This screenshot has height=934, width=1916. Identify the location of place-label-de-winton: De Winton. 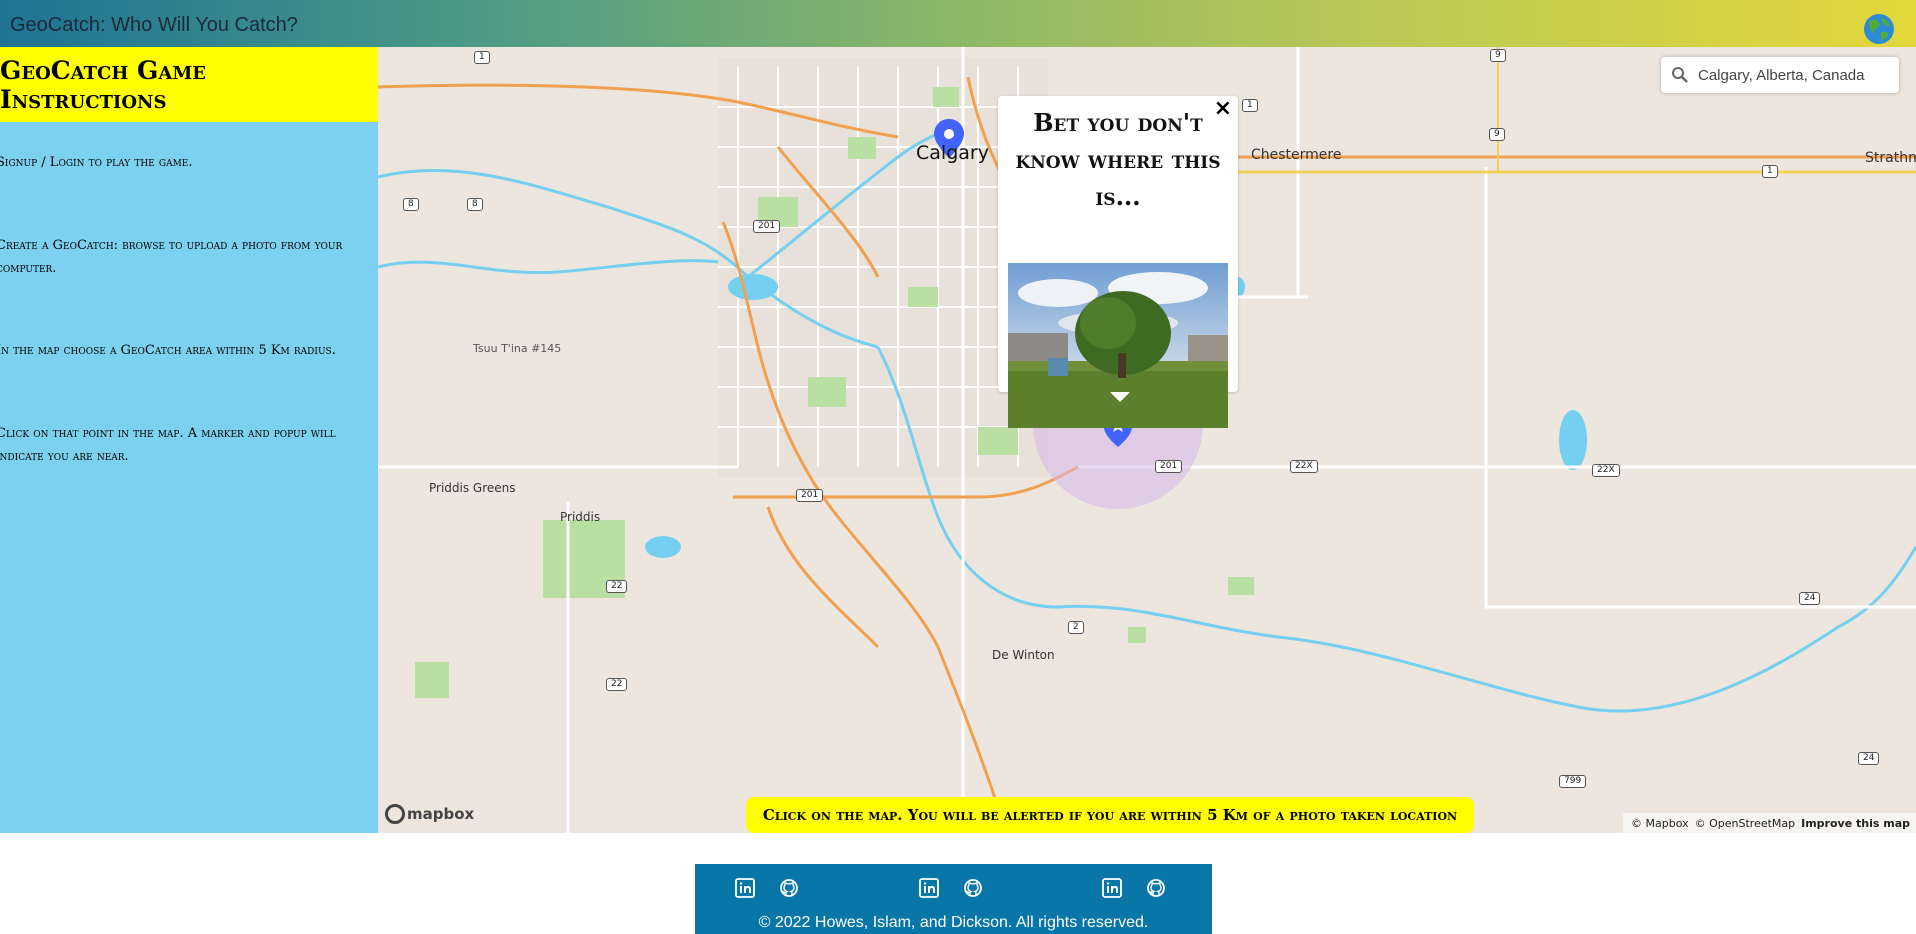
(1023, 655).